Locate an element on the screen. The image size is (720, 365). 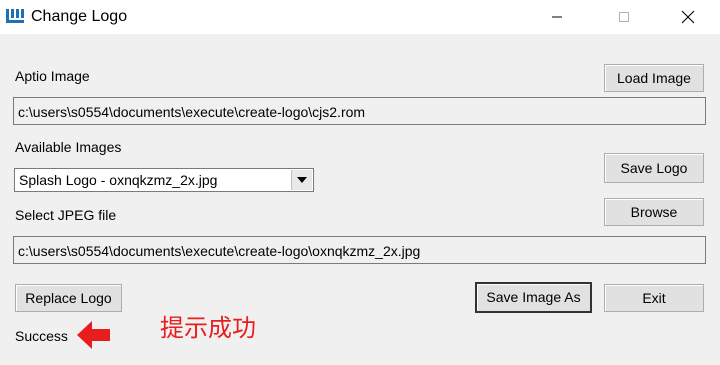
close-icon is located at coordinates (688, 17).